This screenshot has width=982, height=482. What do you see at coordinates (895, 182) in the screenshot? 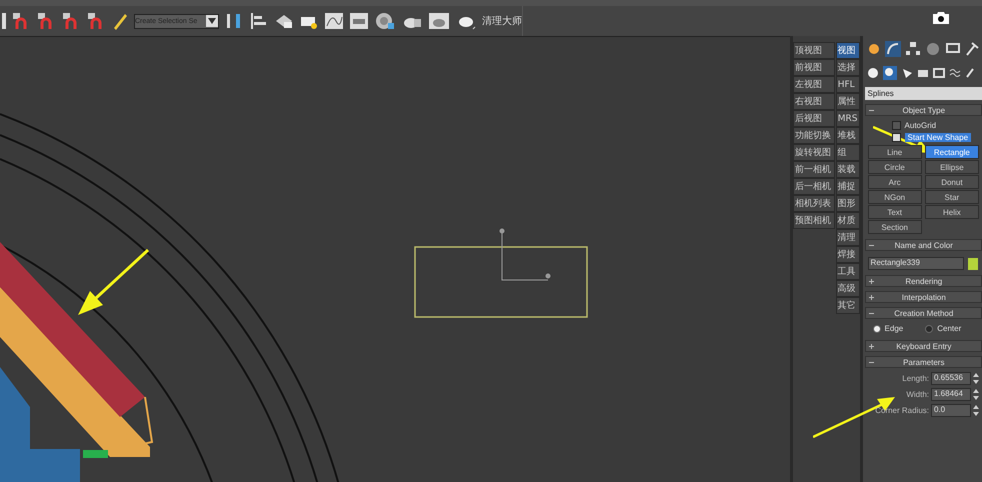
I see `shape-button: Arc` at bounding box center [895, 182].